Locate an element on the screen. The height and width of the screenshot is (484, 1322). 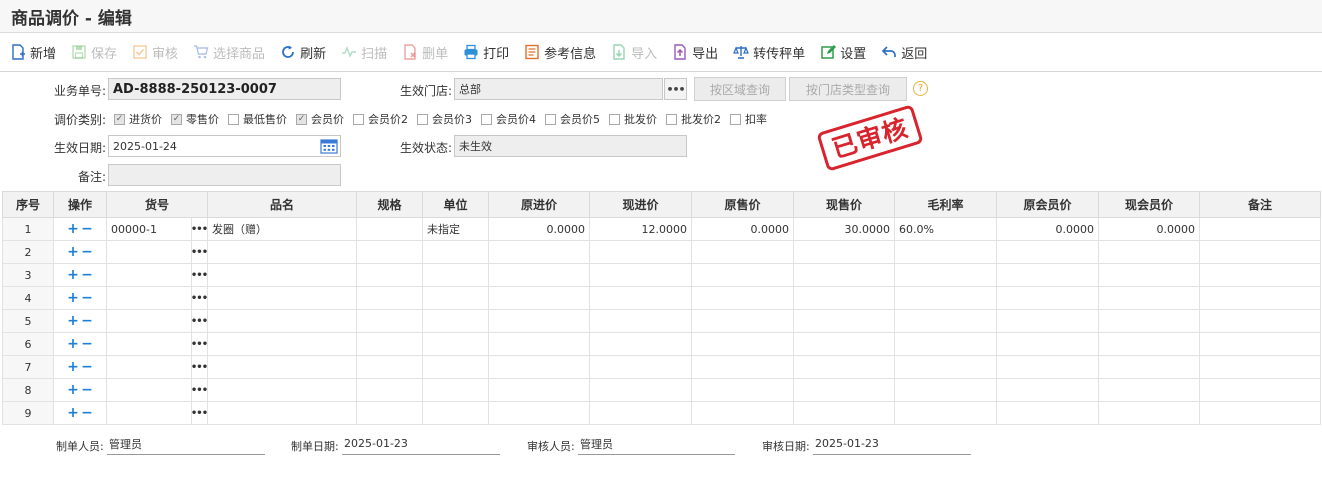
table-row: 2 + − ••• is located at coordinates (661, 252).